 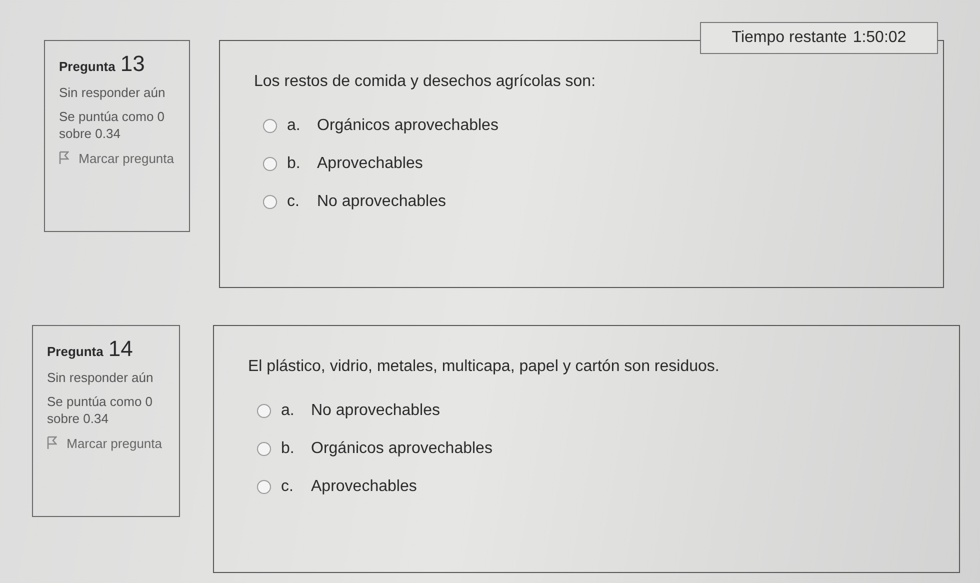 I want to click on question-number: 14, so click(x=120, y=349).